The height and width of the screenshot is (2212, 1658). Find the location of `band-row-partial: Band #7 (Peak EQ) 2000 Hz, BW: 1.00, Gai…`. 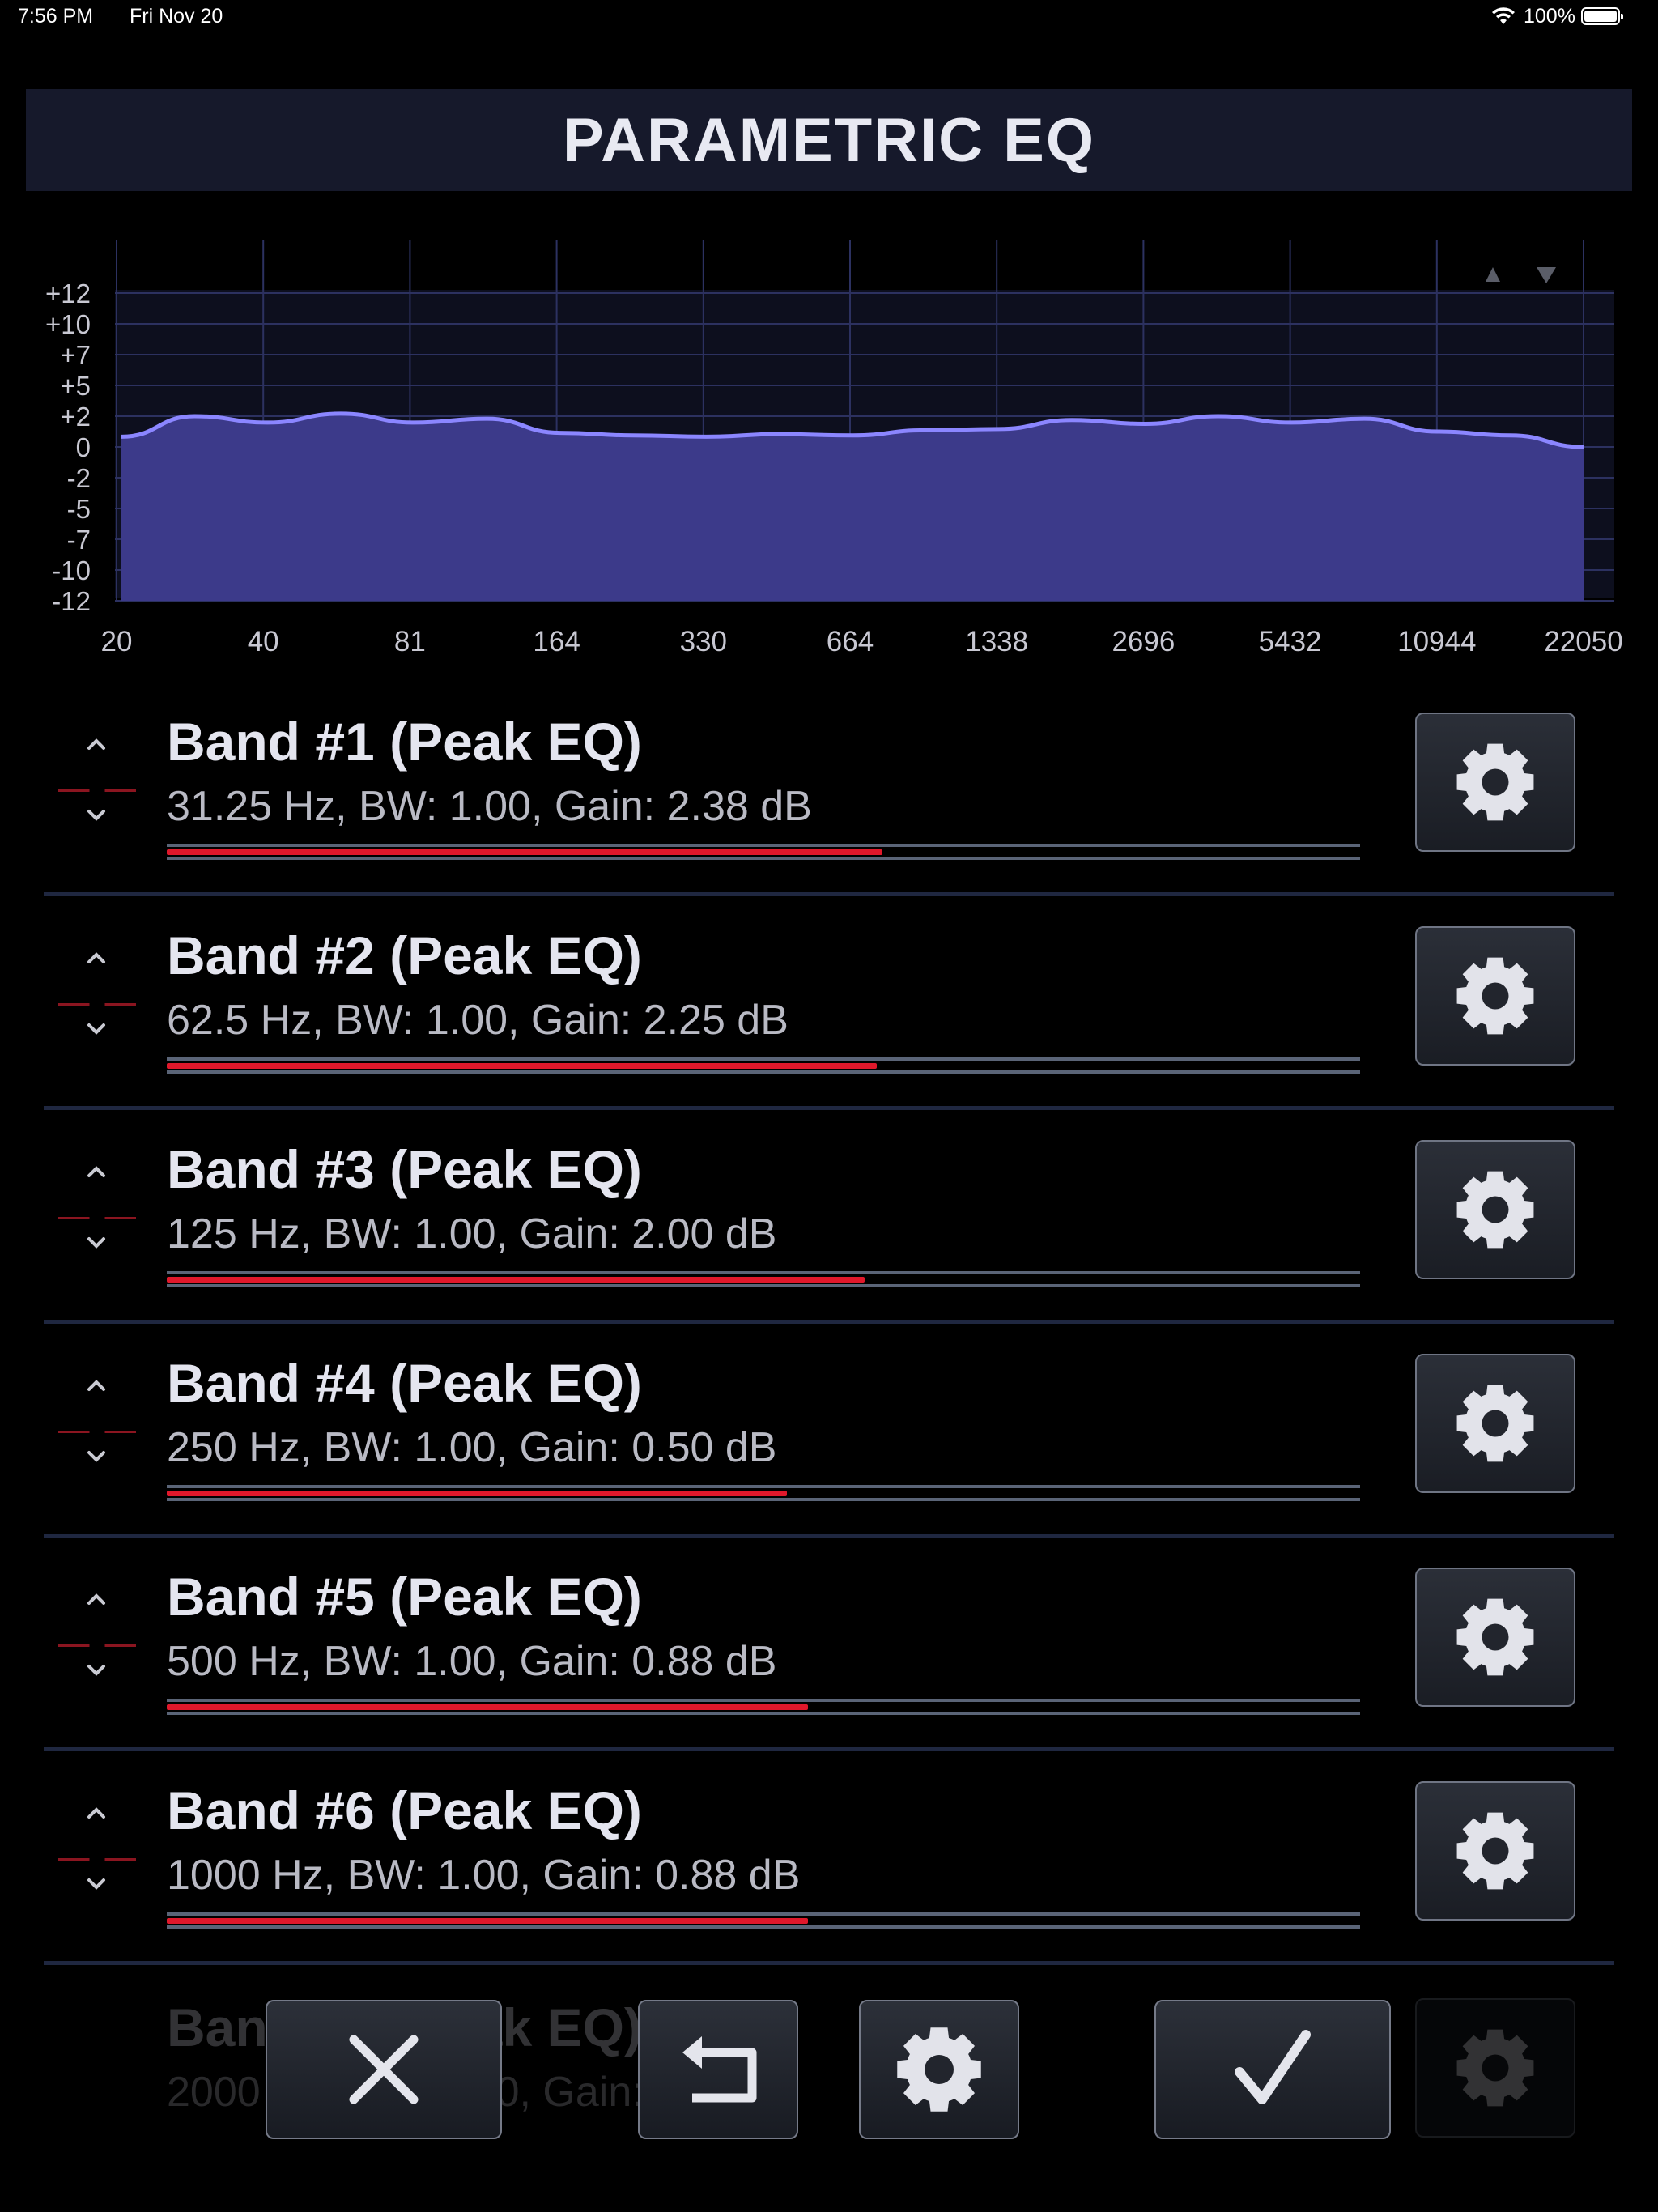

band-row-partial: Band #7 (Peak EQ) 2000 Hz, BW: 1.00, Gai… is located at coordinates (829, 2071).